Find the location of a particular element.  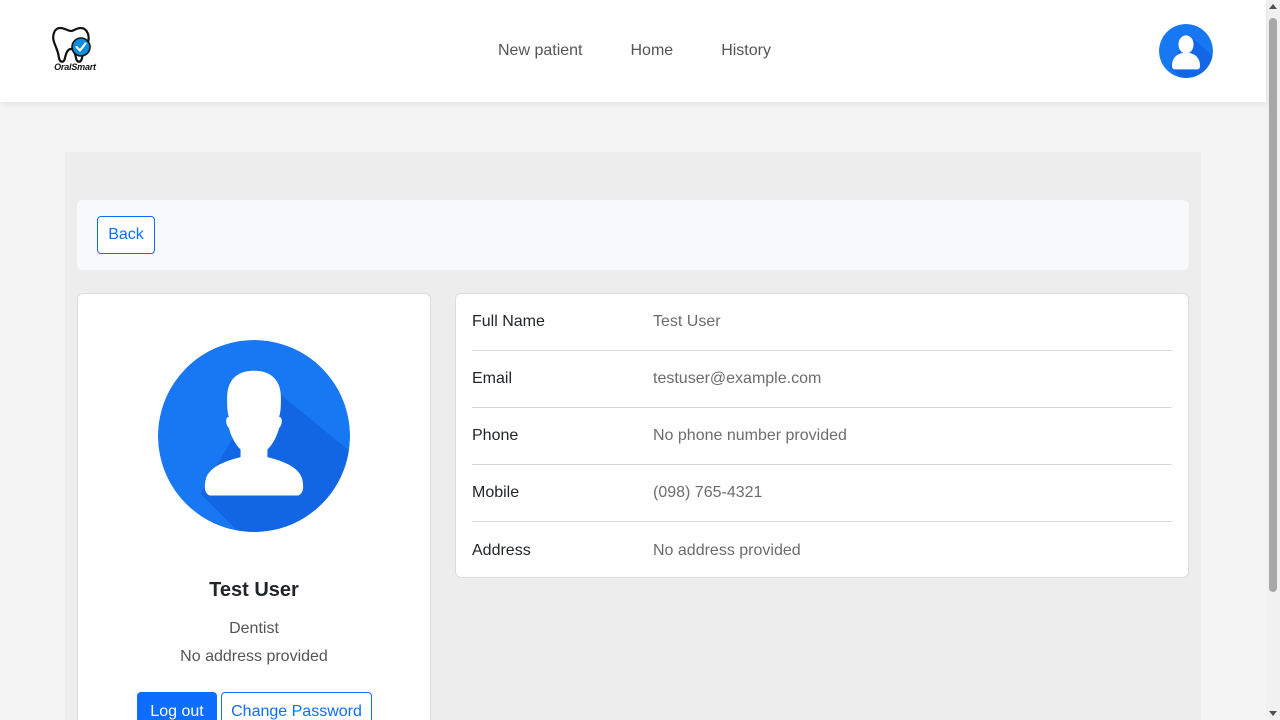

detail-row-phone: Phone No phone number provided is located at coordinates (822, 436).